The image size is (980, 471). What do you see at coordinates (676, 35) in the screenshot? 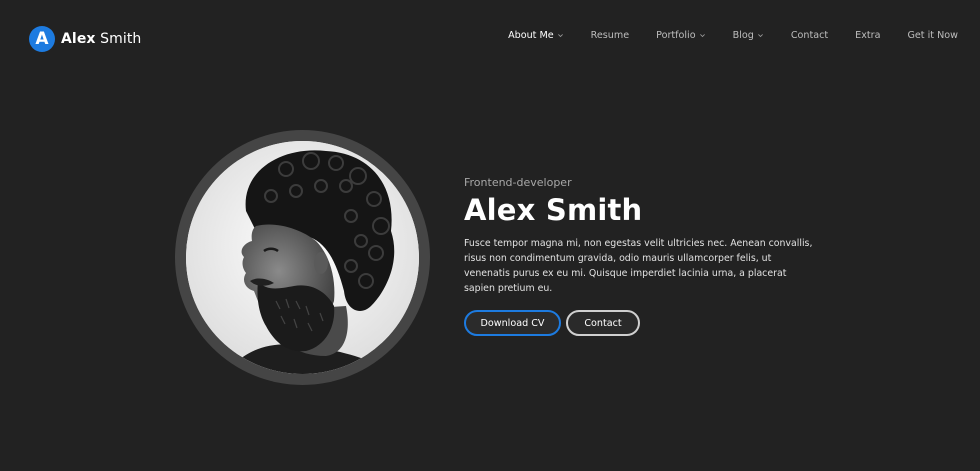
I see `nav-item-label: Portfolio` at bounding box center [676, 35].